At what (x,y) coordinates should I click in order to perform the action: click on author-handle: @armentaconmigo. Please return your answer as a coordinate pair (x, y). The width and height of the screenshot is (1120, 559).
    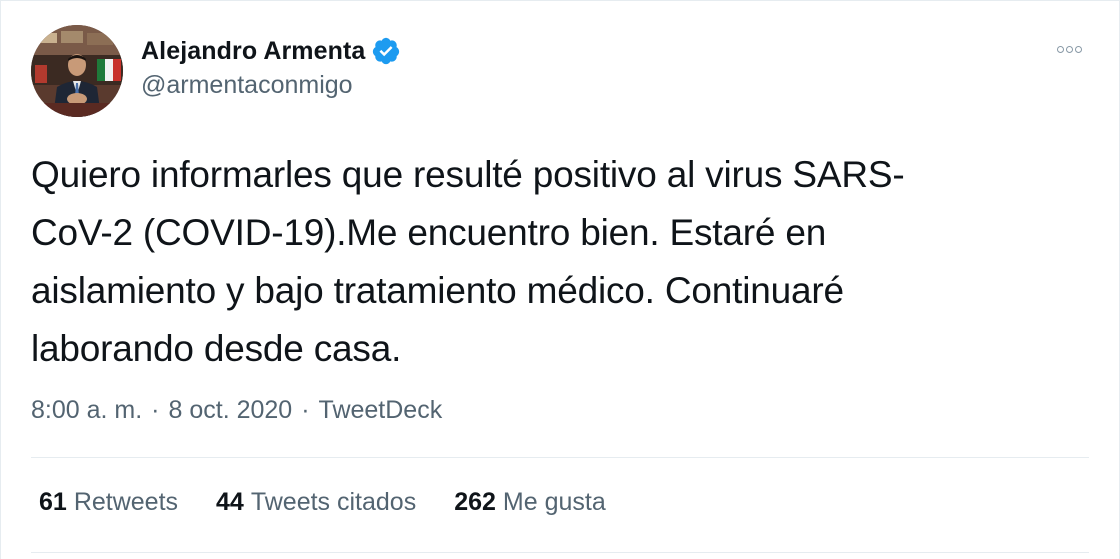
    Looking at the image, I should click on (271, 85).